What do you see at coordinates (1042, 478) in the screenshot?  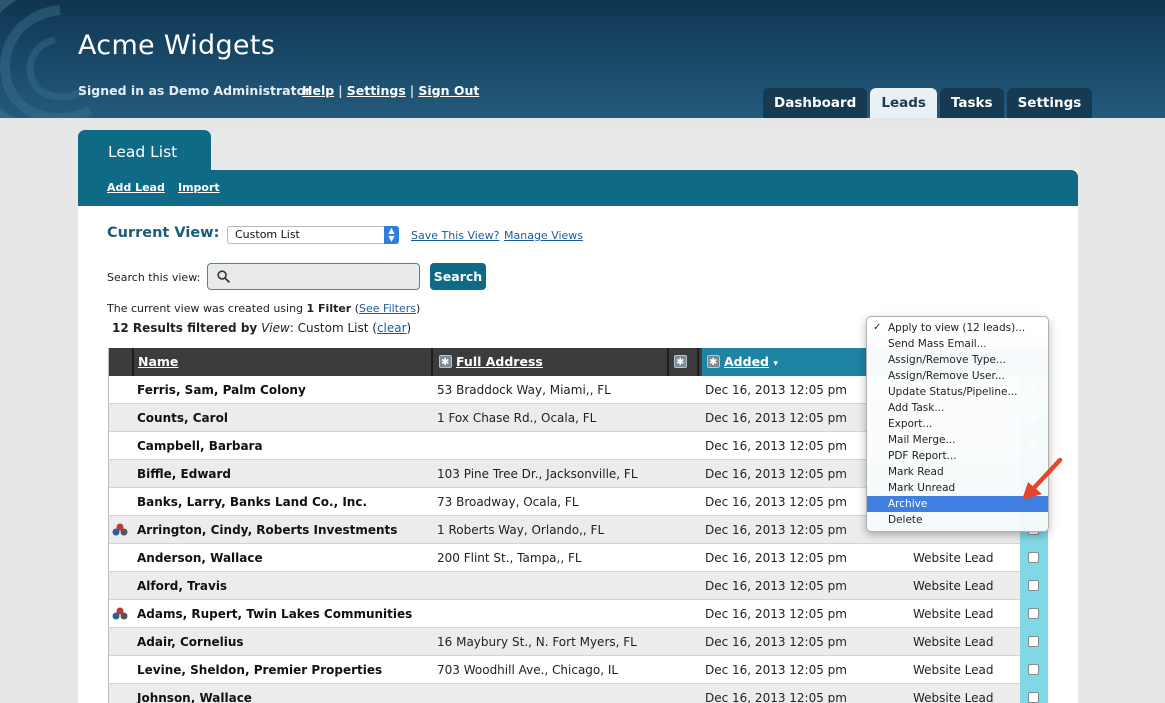 I see `red-arrow-annotation` at bounding box center [1042, 478].